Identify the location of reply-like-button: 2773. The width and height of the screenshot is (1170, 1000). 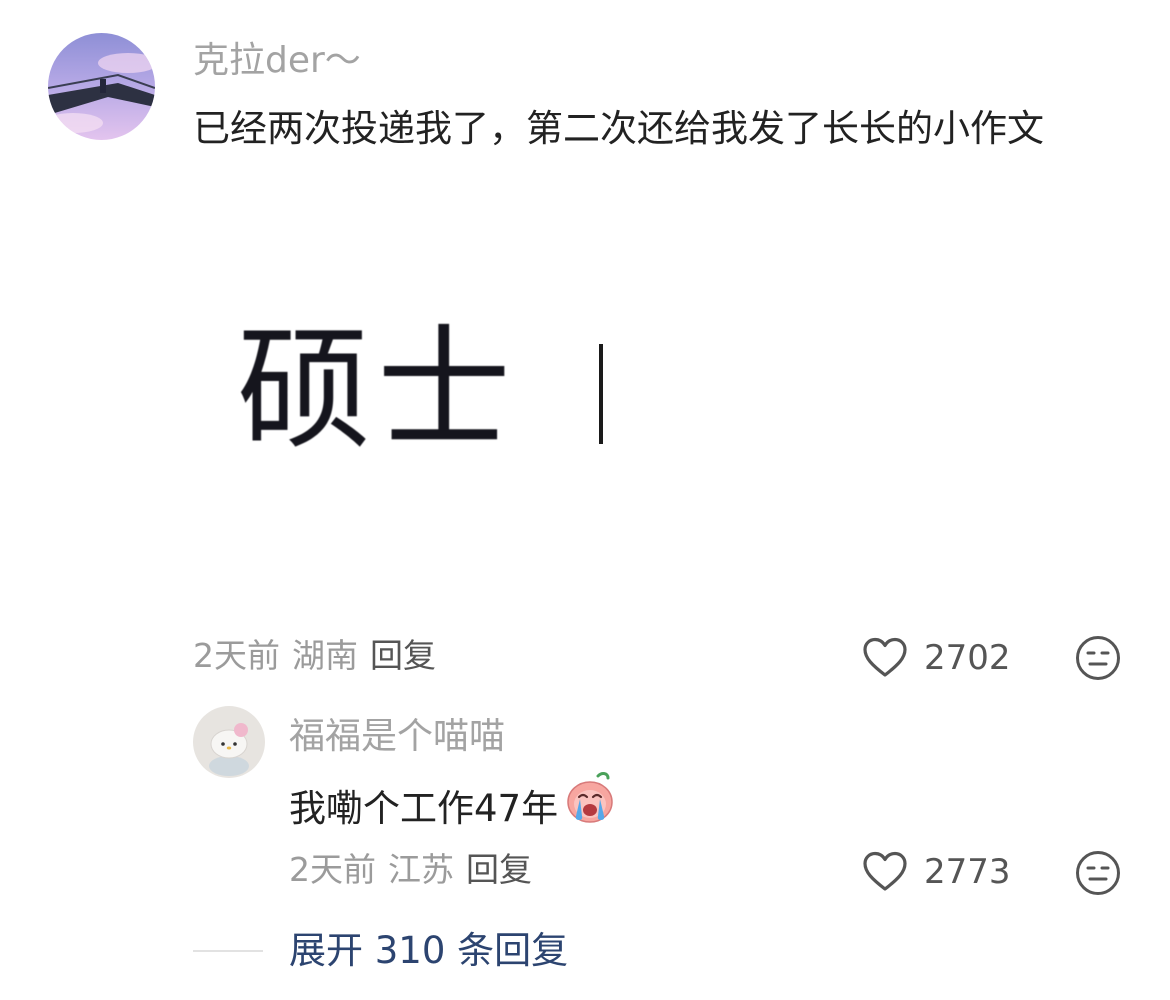
(936, 872).